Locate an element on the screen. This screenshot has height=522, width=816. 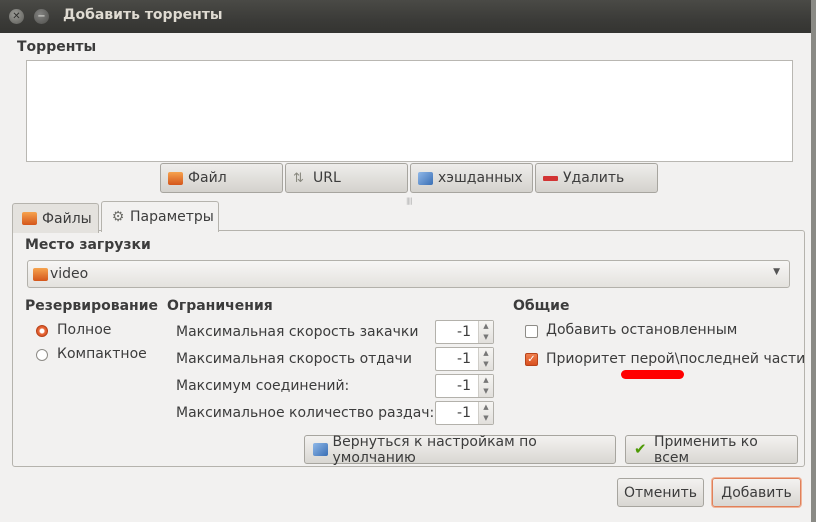
add-paused-checkbox is located at coordinates (531, 331).